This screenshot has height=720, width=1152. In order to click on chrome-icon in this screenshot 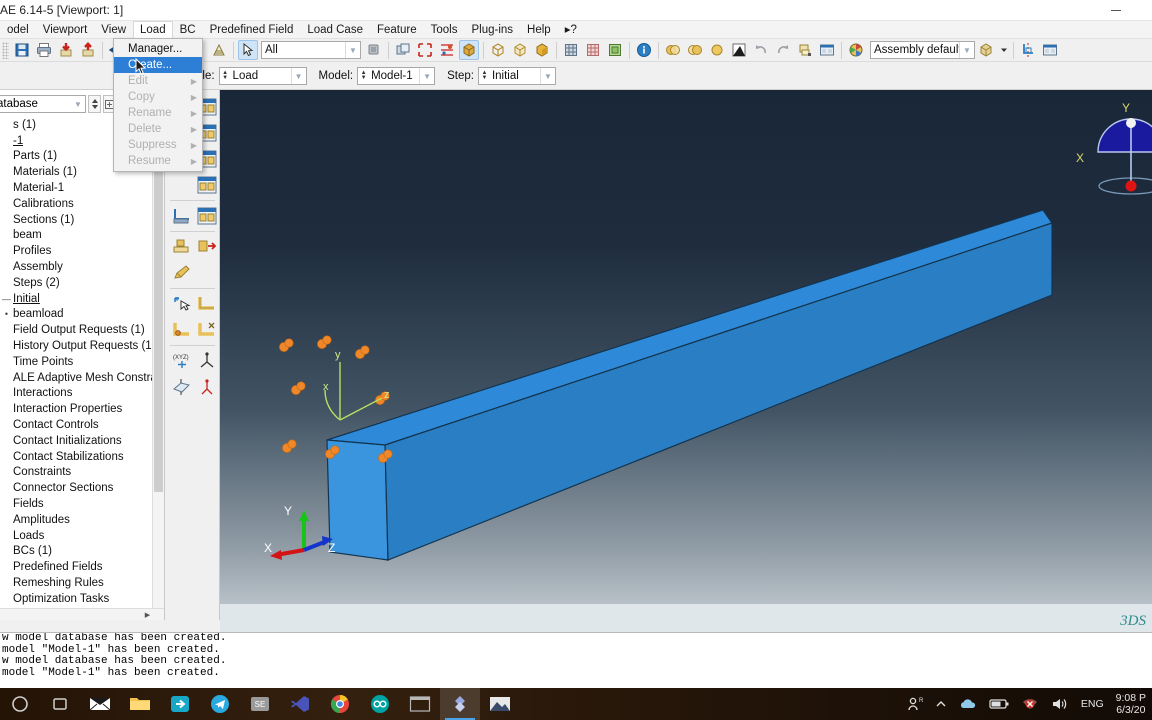, I will do `click(340, 704)`.